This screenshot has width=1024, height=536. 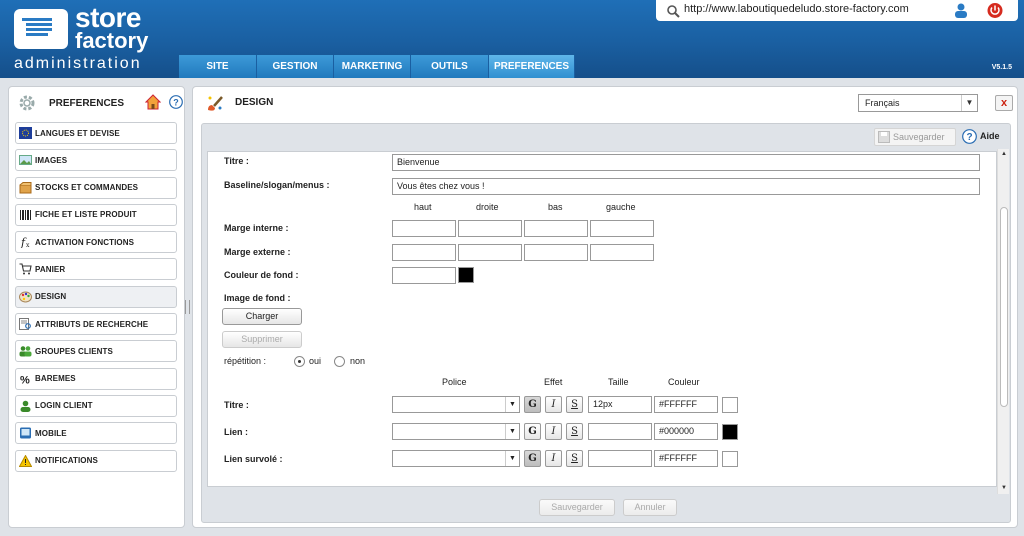 I want to click on palette-icon, so click(x=25, y=297).